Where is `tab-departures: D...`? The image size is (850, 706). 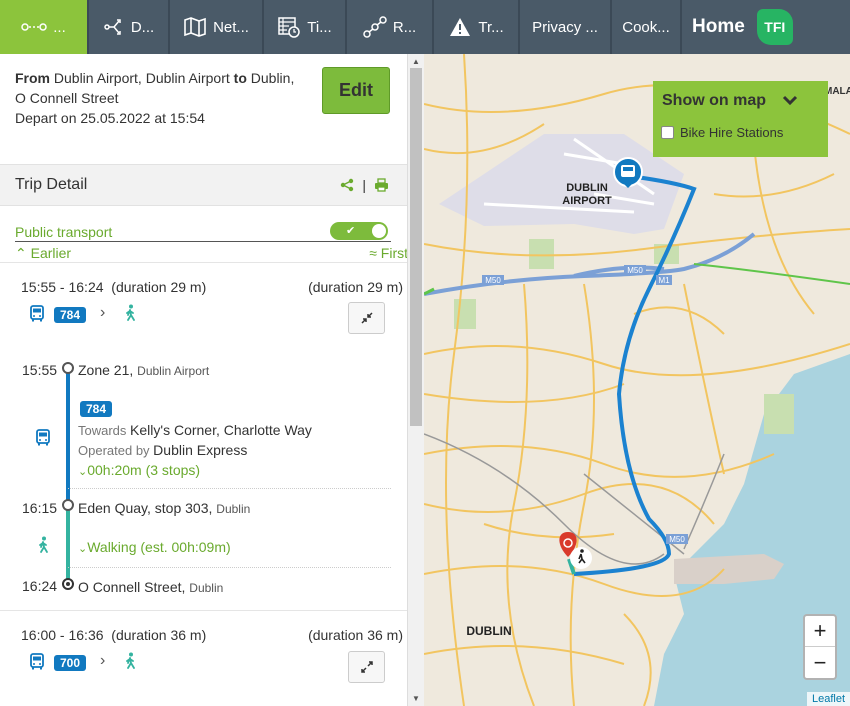
tab-departures: D... is located at coordinates (129, 27).